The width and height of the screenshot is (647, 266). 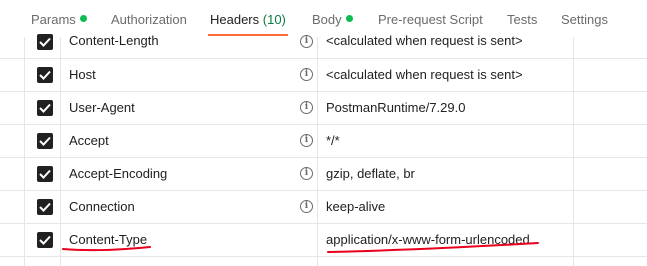 What do you see at coordinates (349, 18) in the screenshot?
I see `body-status-dot` at bounding box center [349, 18].